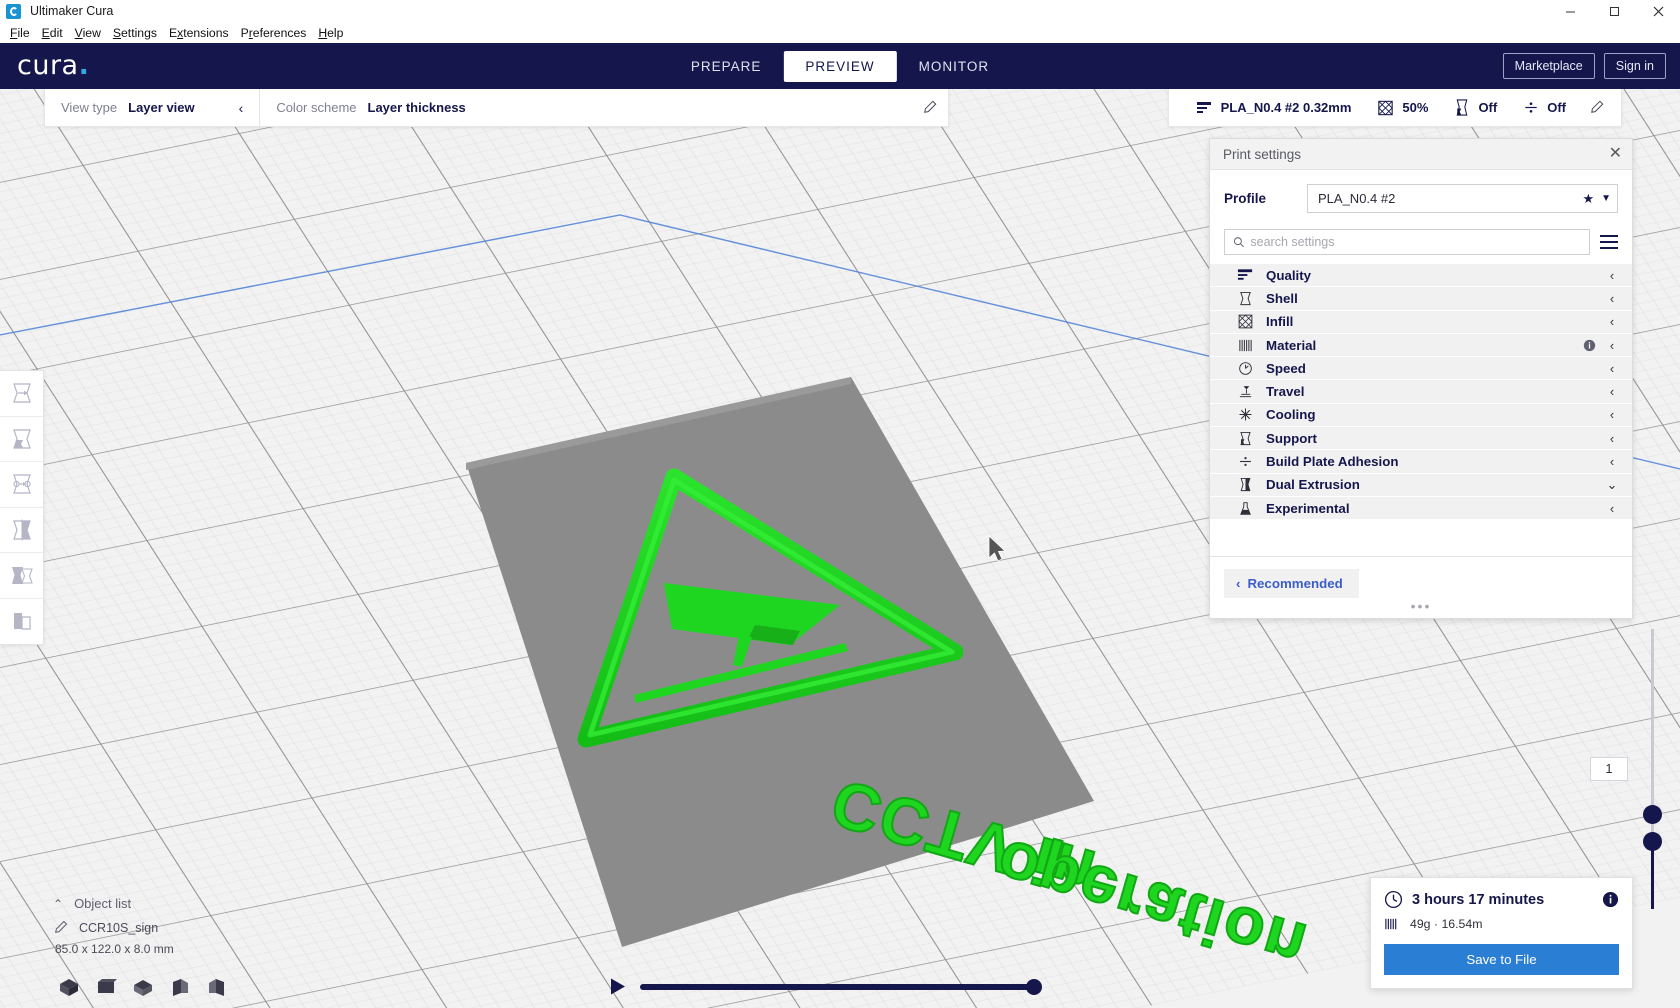  Describe the element at coordinates (1415, 242) in the screenshot. I see `search-input` at that location.